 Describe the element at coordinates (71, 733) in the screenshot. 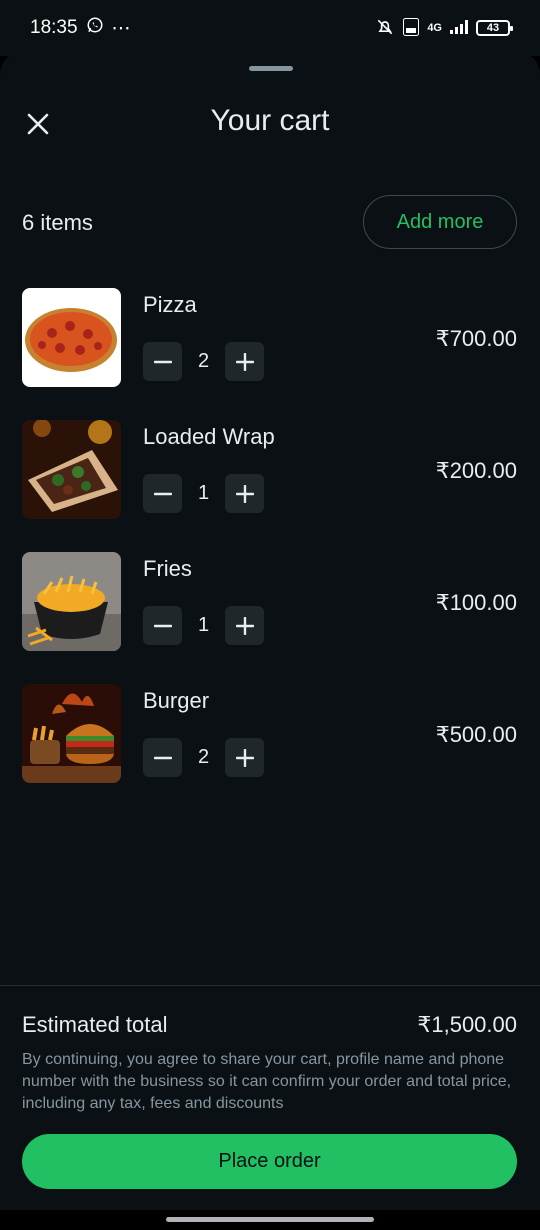

I see `burger-image` at that location.